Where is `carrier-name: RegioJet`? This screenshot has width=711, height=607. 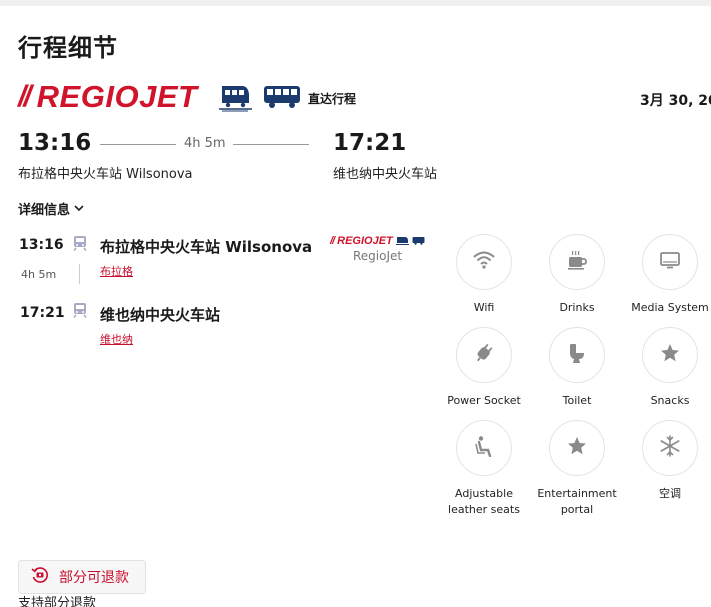 carrier-name: RegioJet is located at coordinates (378, 256).